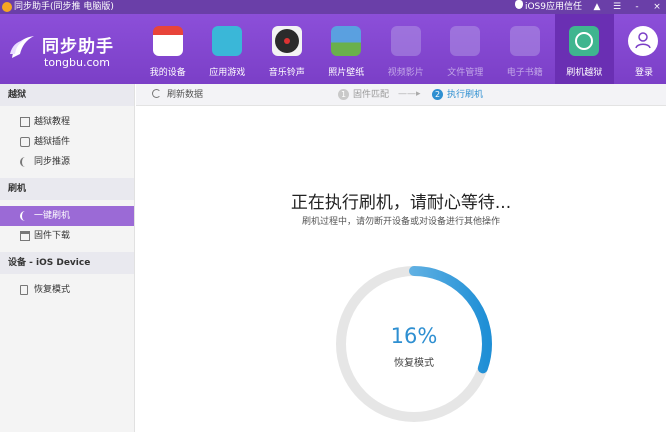  I want to click on refresh-button: 刷新数据, so click(177, 95).